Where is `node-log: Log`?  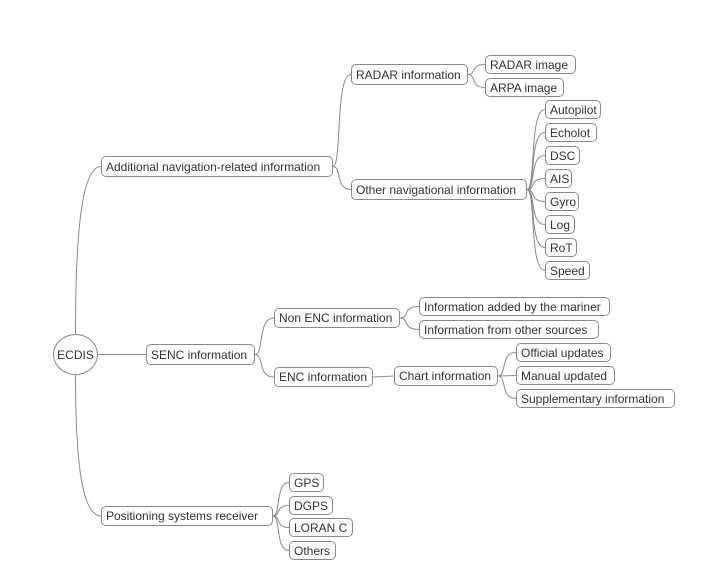
node-log: Log is located at coordinates (560, 224).